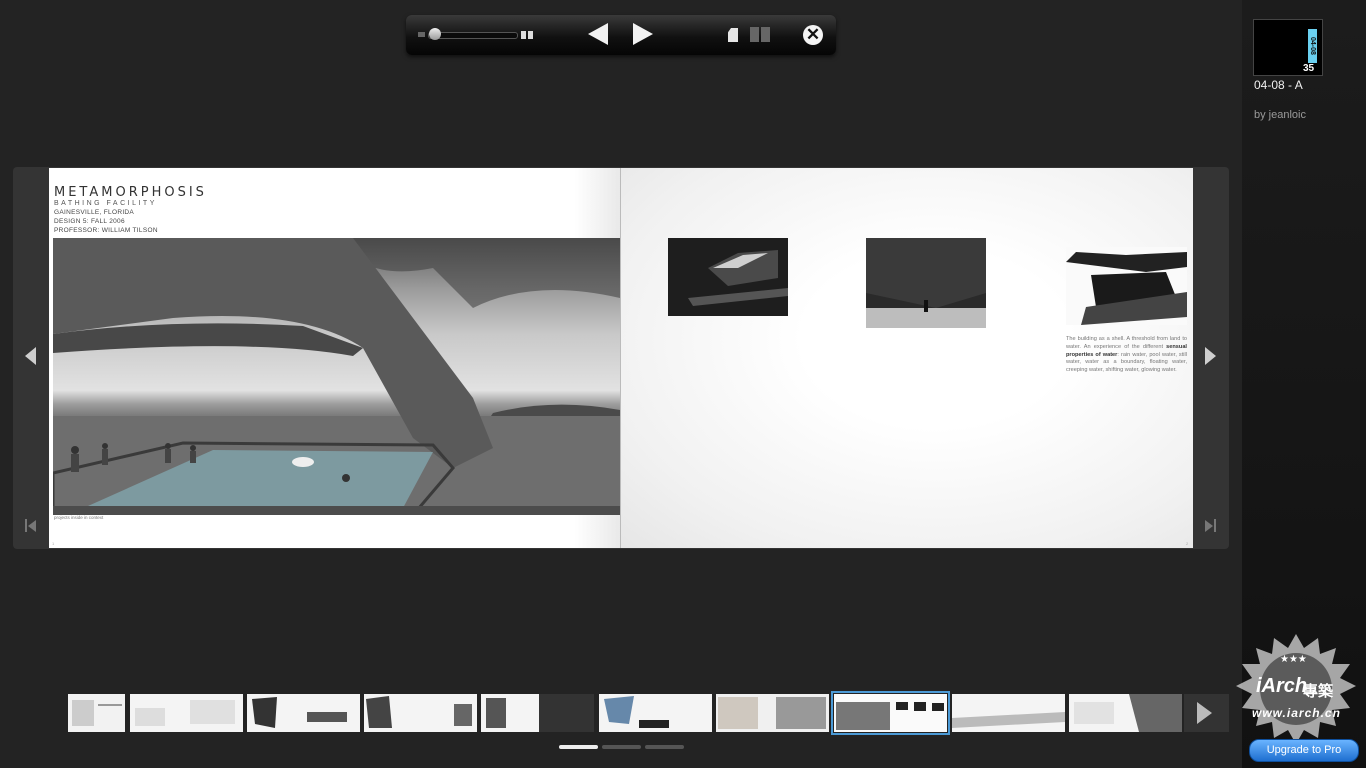 The height and width of the screenshot is (768, 1366). I want to click on left-page-number: 1, so click(53, 543).